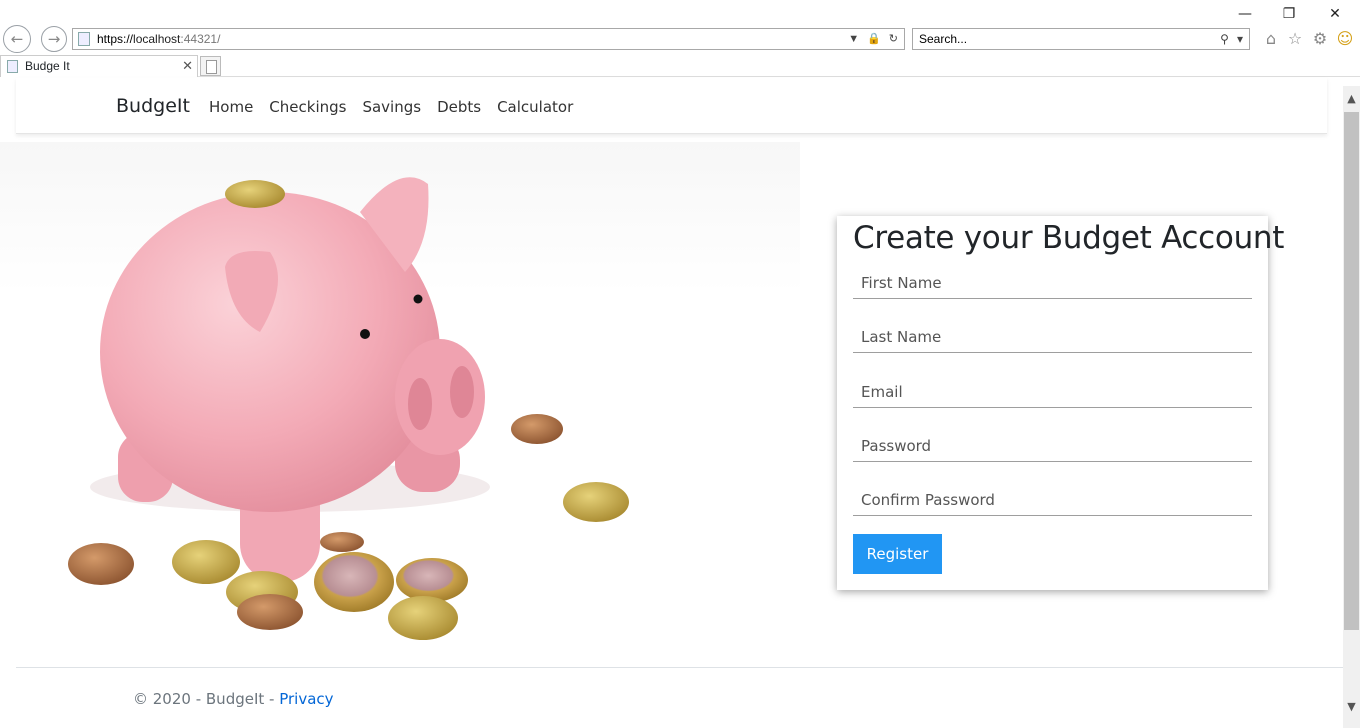 This screenshot has width=1360, height=728. I want to click on nav-checkings: Checkings, so click(307, 107).